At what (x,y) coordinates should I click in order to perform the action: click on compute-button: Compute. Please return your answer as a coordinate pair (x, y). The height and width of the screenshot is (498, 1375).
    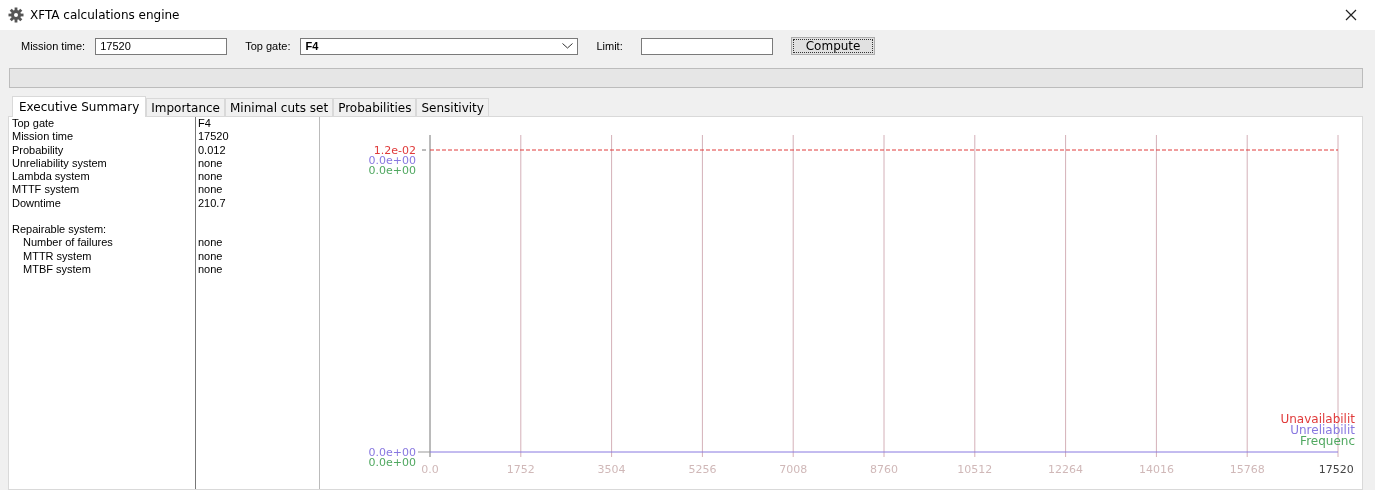
    Looking at the image, I should click on (833, 46).